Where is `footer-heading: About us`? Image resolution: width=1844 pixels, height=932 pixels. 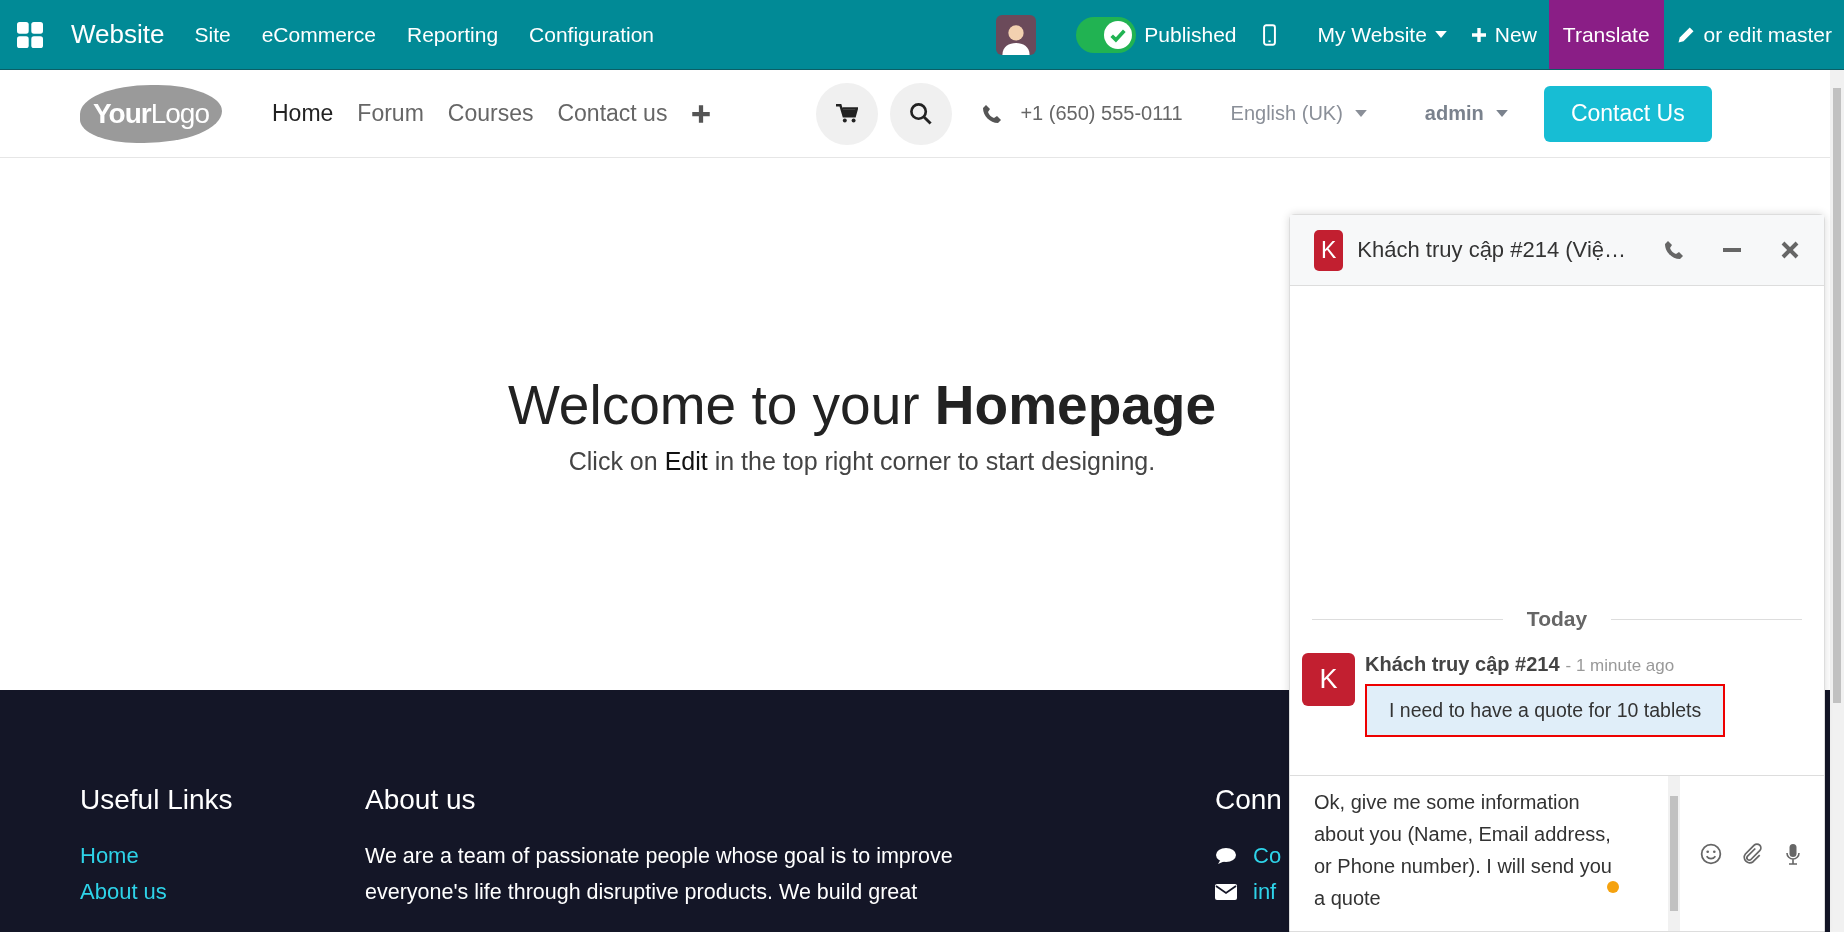
footer-heading: About us is located at coordinates (420, 800).